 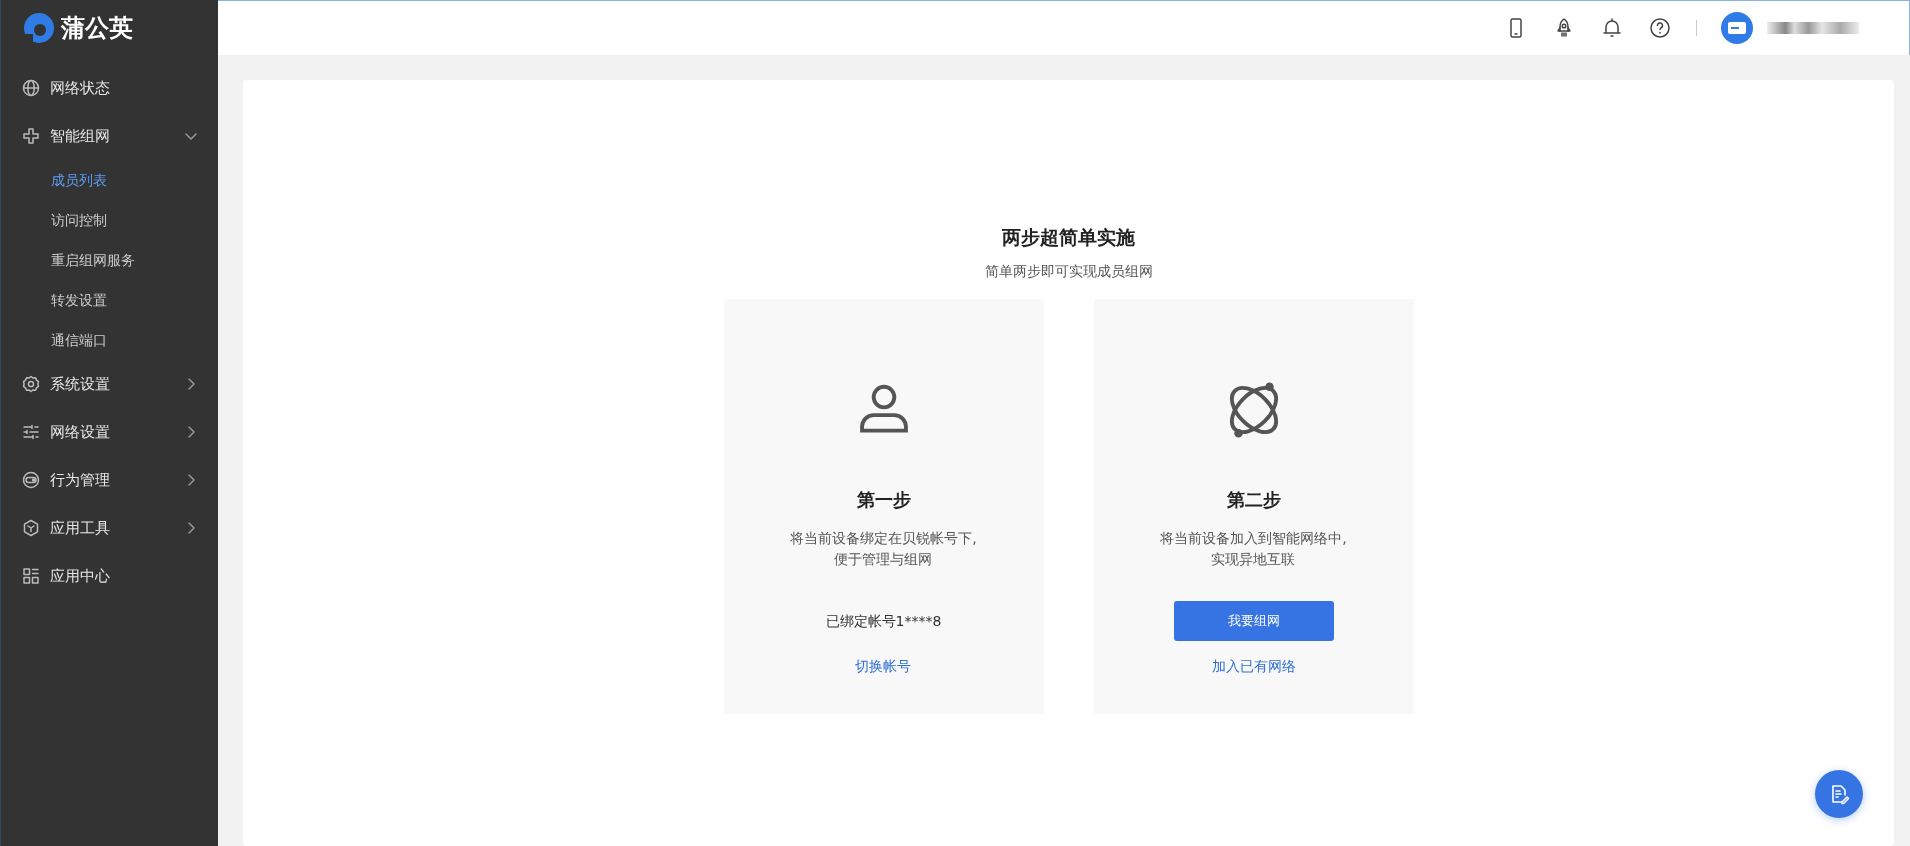 I want to click on nav-item: 行为管理, so click(x=109, y=480).